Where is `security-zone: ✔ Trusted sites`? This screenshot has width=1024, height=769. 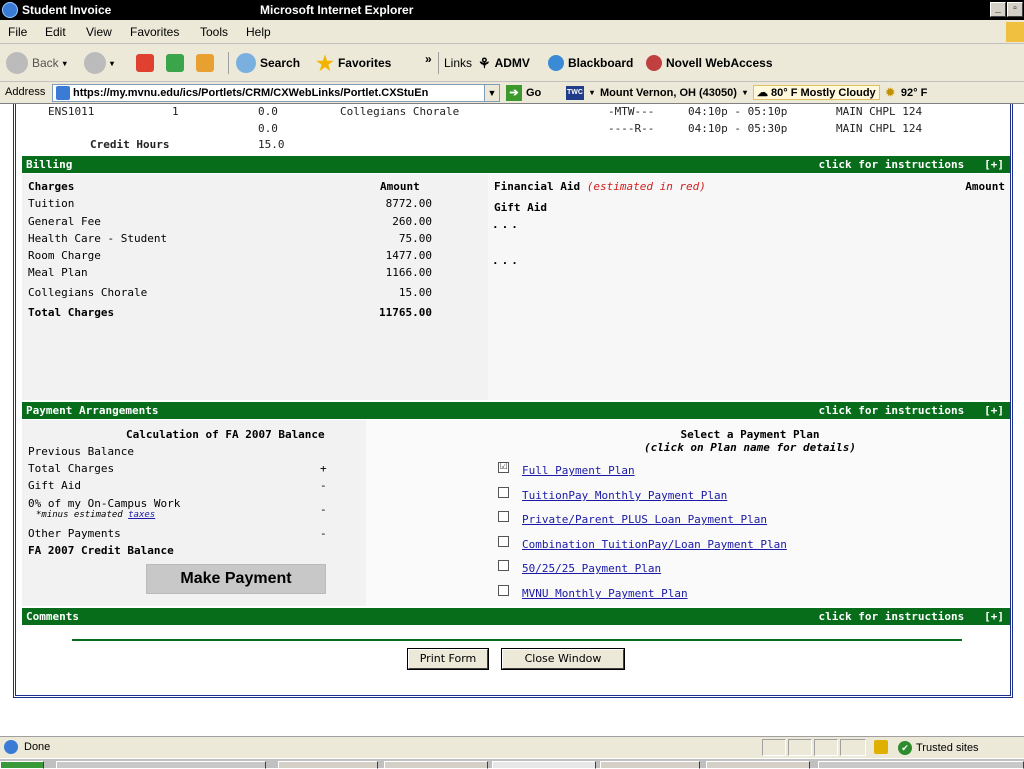
security-zone: ✔ Trusted sites is located at coordinates (938, 748).